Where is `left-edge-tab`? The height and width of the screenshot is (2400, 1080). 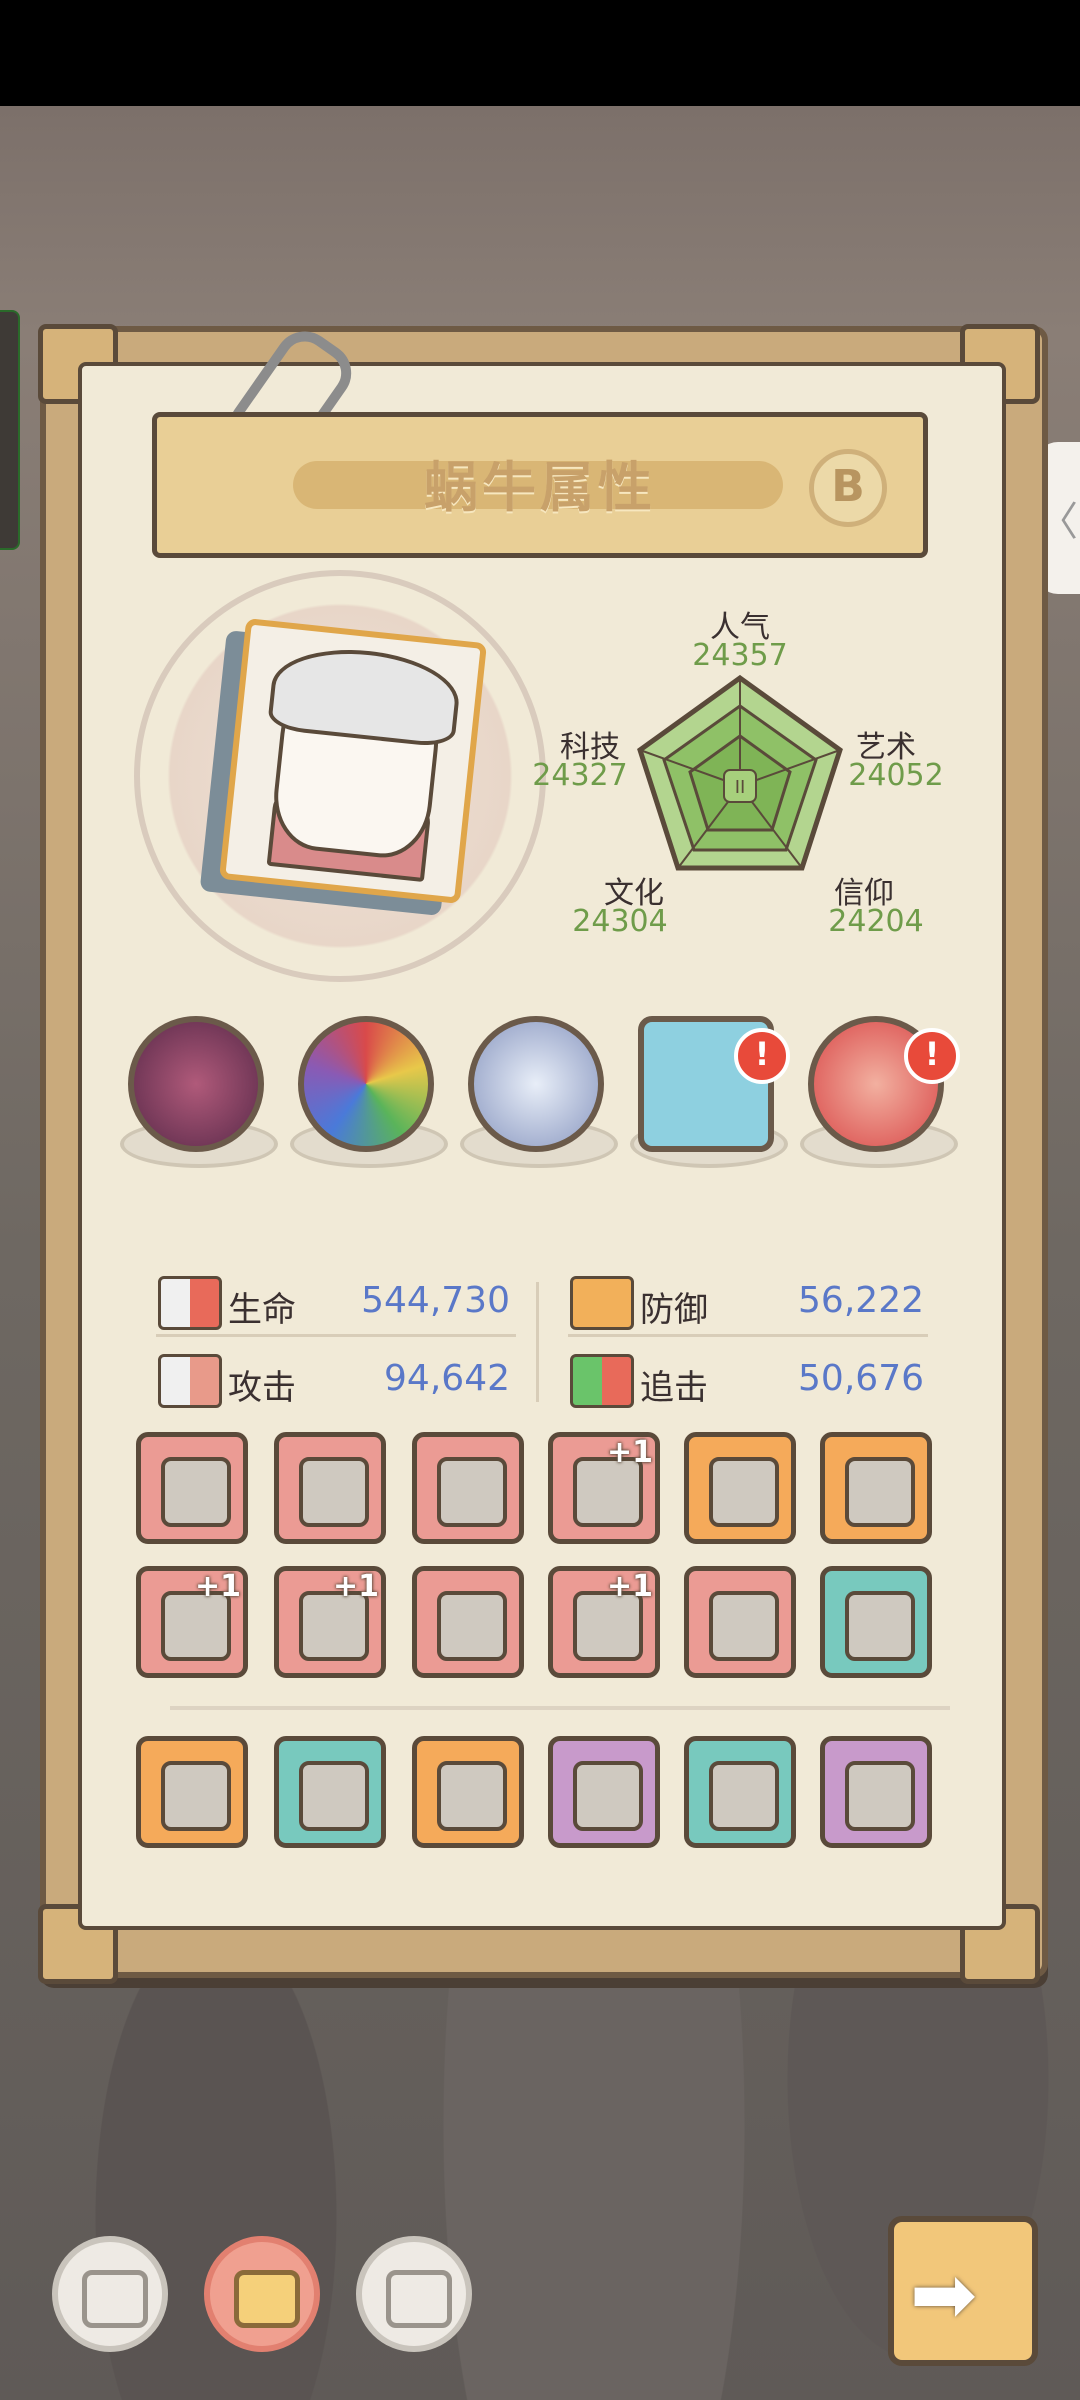
left-edge-tab is located at coordinates (10, 430).